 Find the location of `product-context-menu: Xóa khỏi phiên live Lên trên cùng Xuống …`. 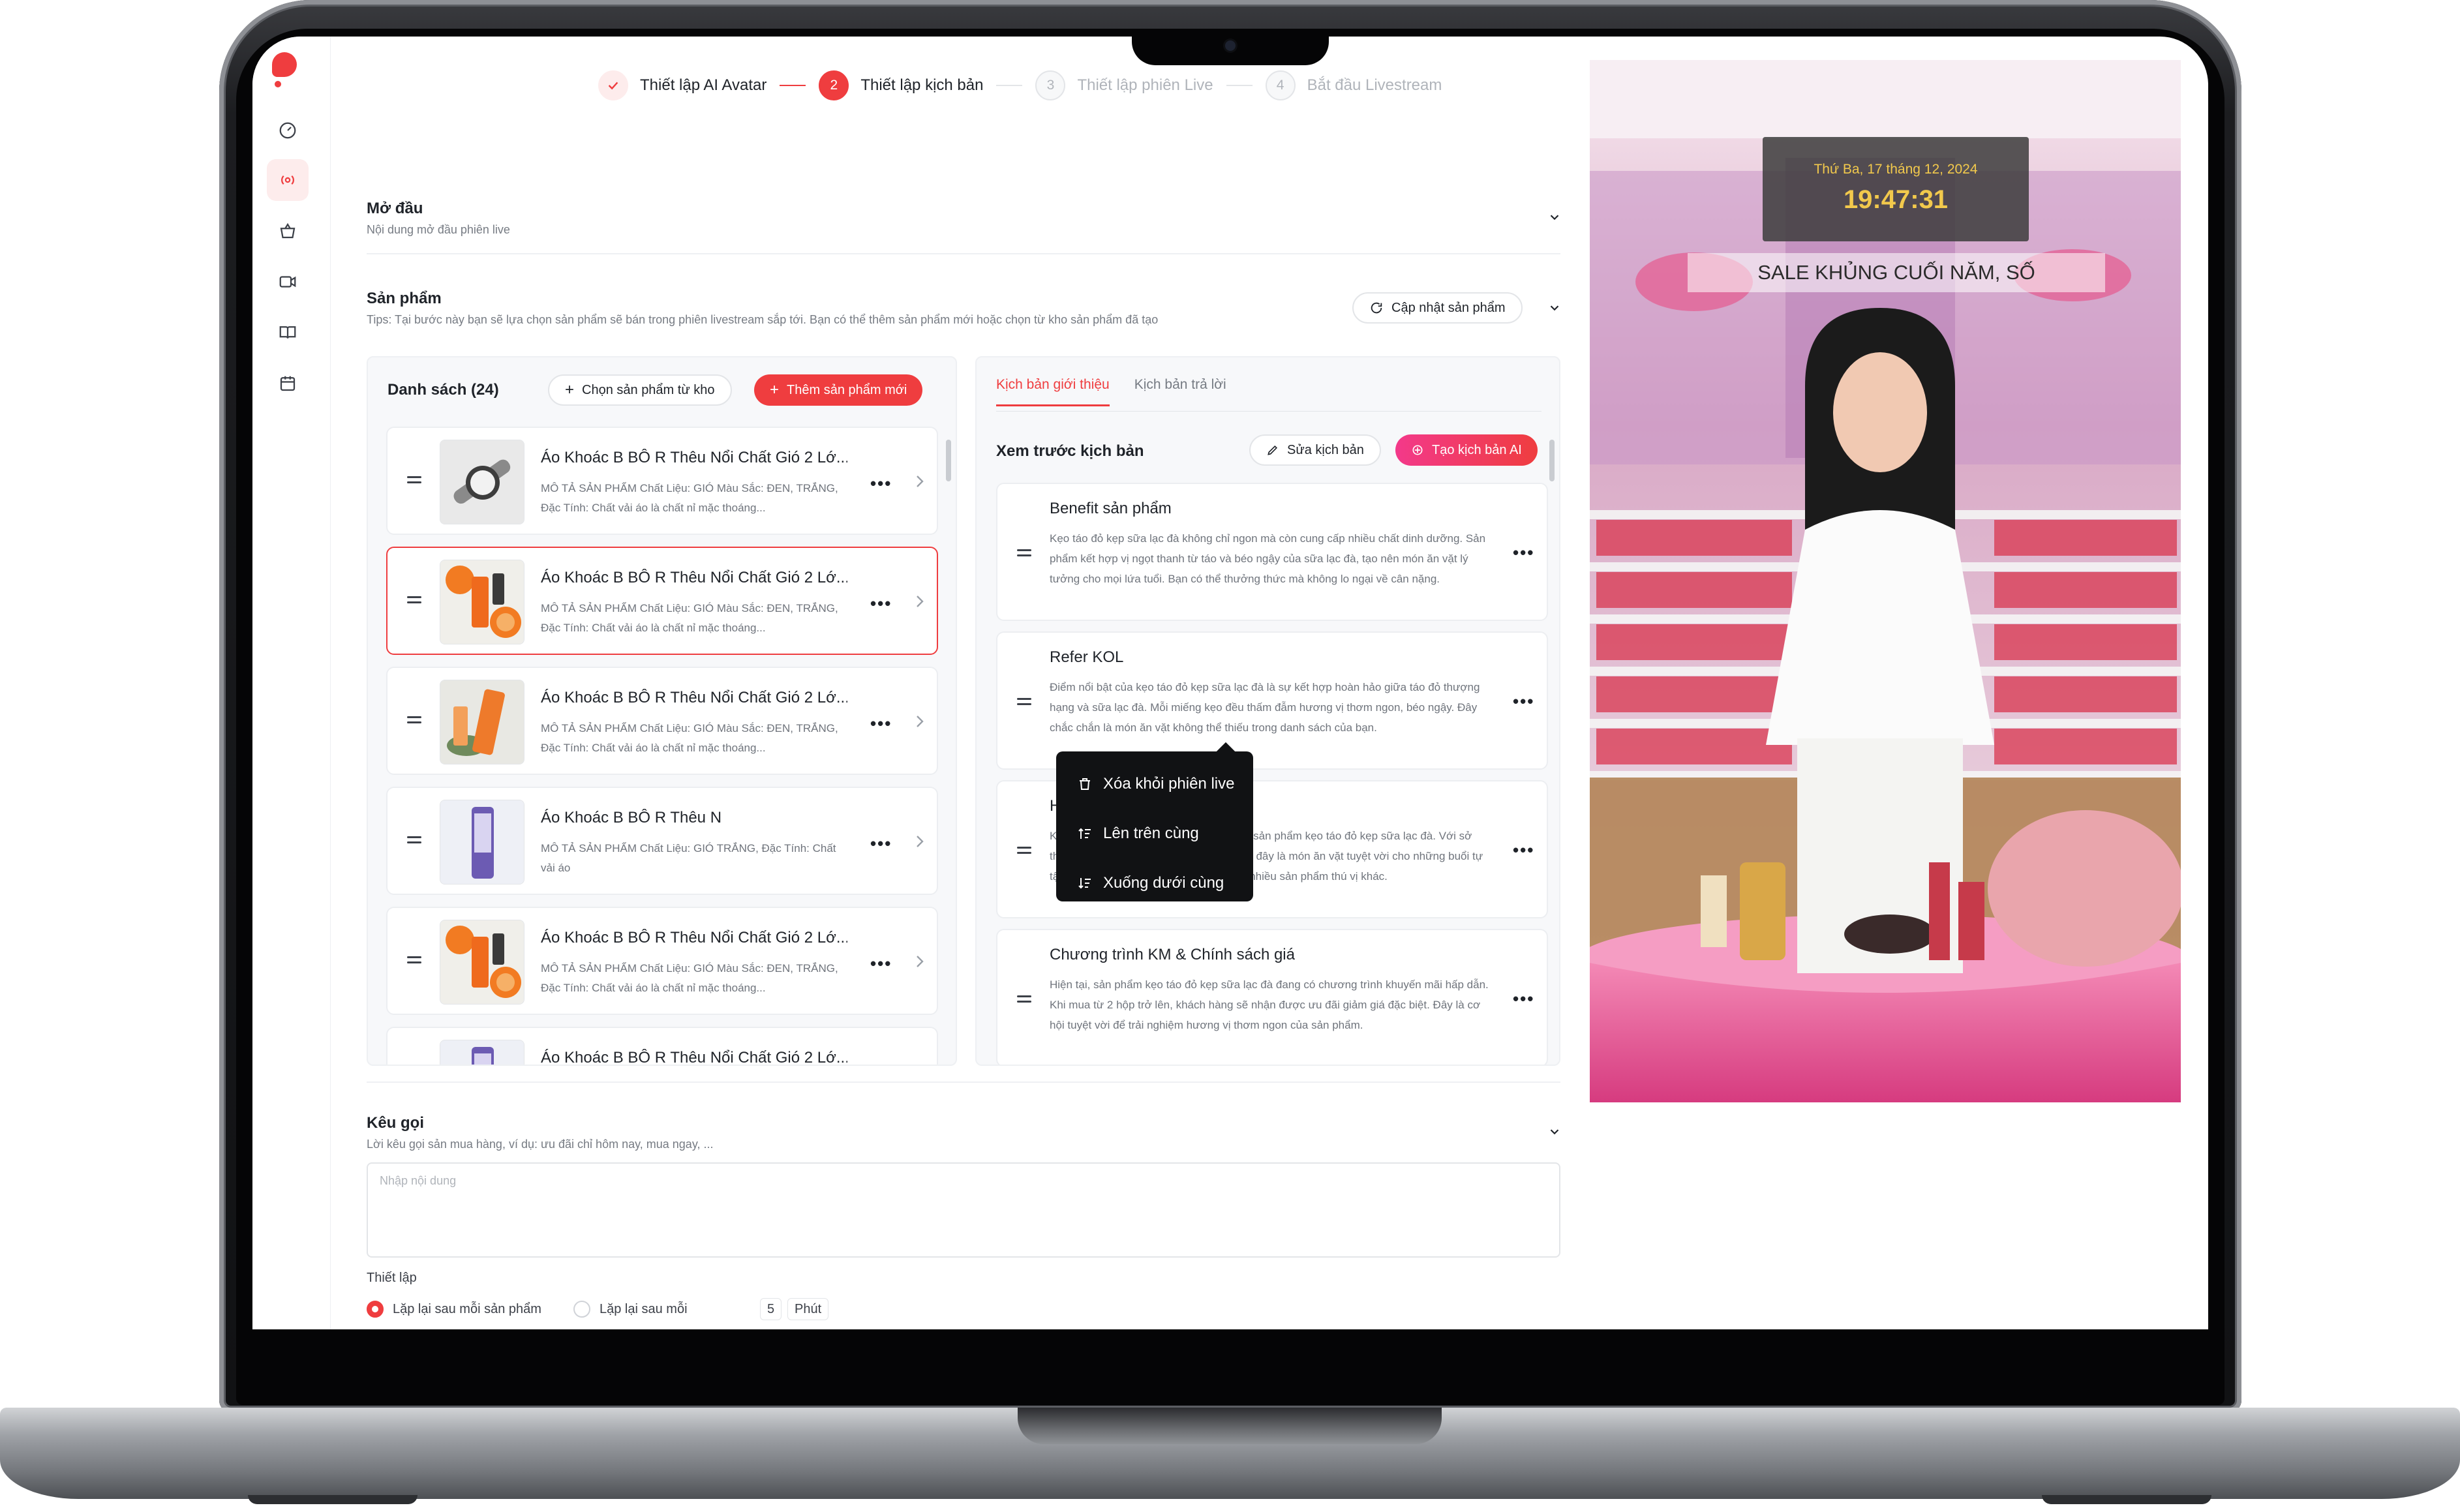

product-context-menu: Xóa khỏi phiên live Lên trên cùng Xuống … is located at coordinates (1154, 826).